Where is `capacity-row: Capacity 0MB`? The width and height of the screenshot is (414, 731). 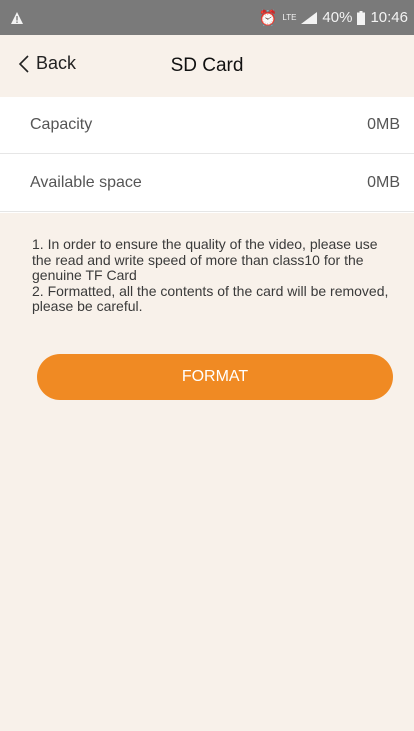
capacity-row: Capacity 0MB is located at coordinates (207, 125).